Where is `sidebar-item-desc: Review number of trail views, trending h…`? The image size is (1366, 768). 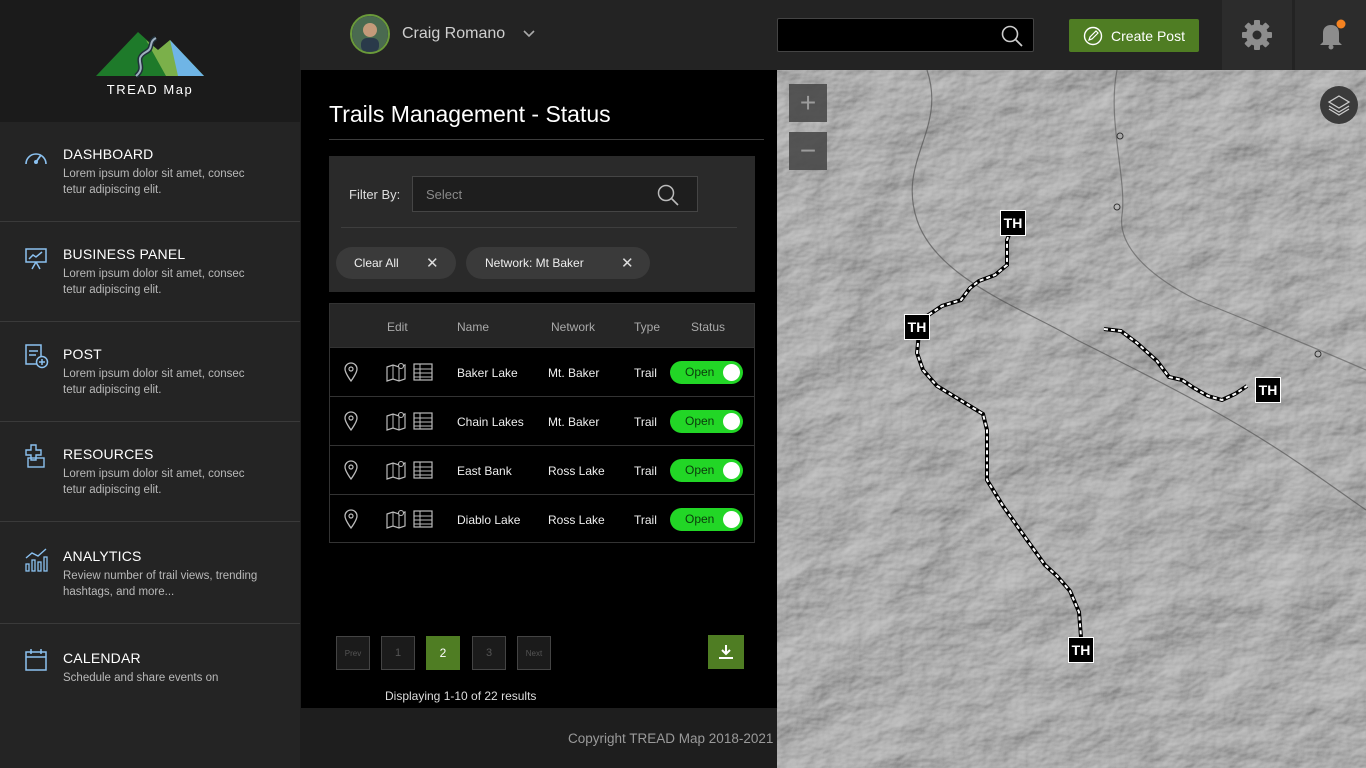
sidebar-item-desc: Review number of trail views, trending h… is located at coordinates (160, 584).